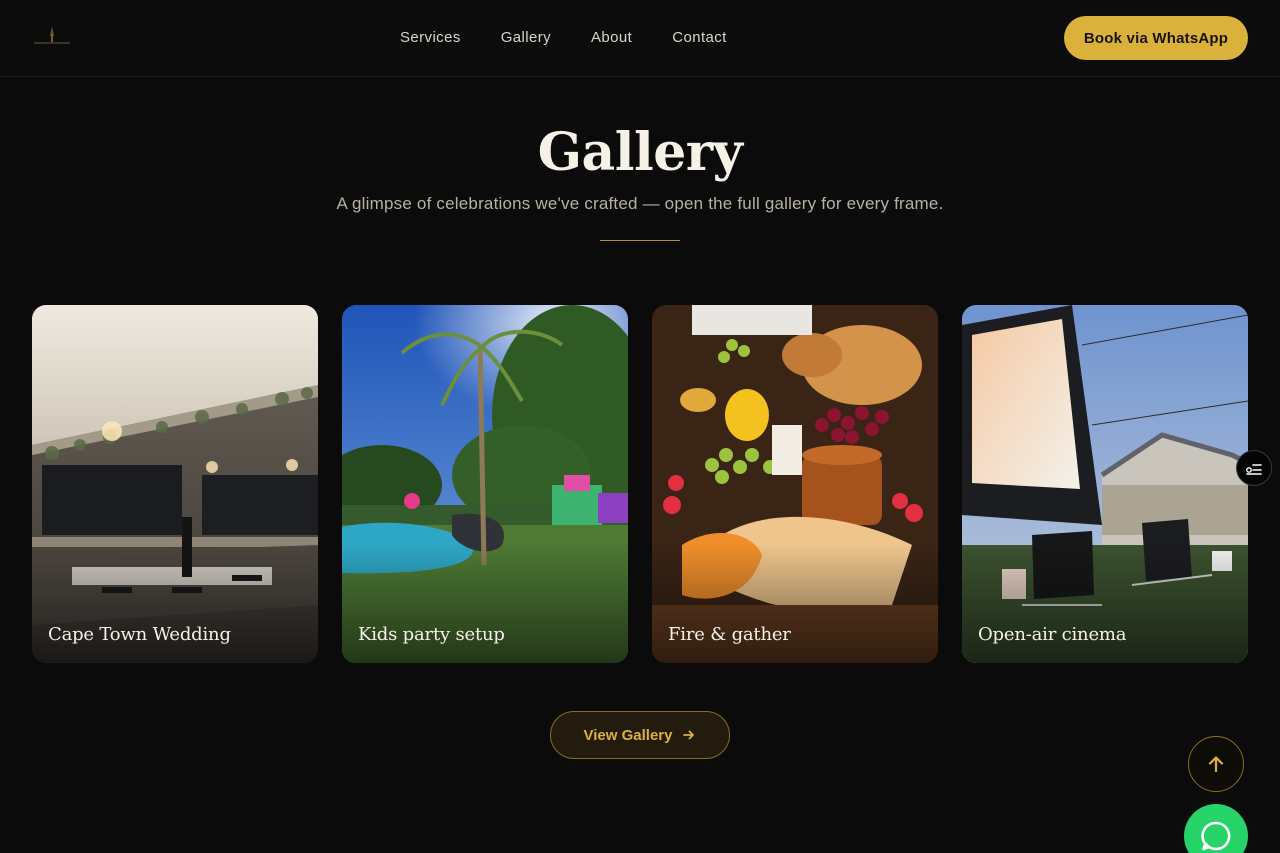 Image resolution: width=1280 pixels, height=853 pixels. I want to click on view-gallery-button: View Gallery, so click(640, 735).